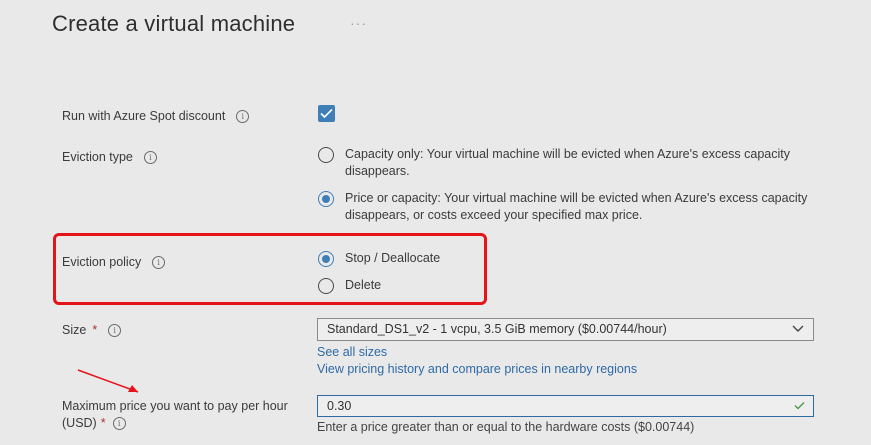 Image resolution: width=871 pixels, height=445 pixels. I want to click on spot-discount-label: Run with Azure Spot discount i, so click(156, 116).